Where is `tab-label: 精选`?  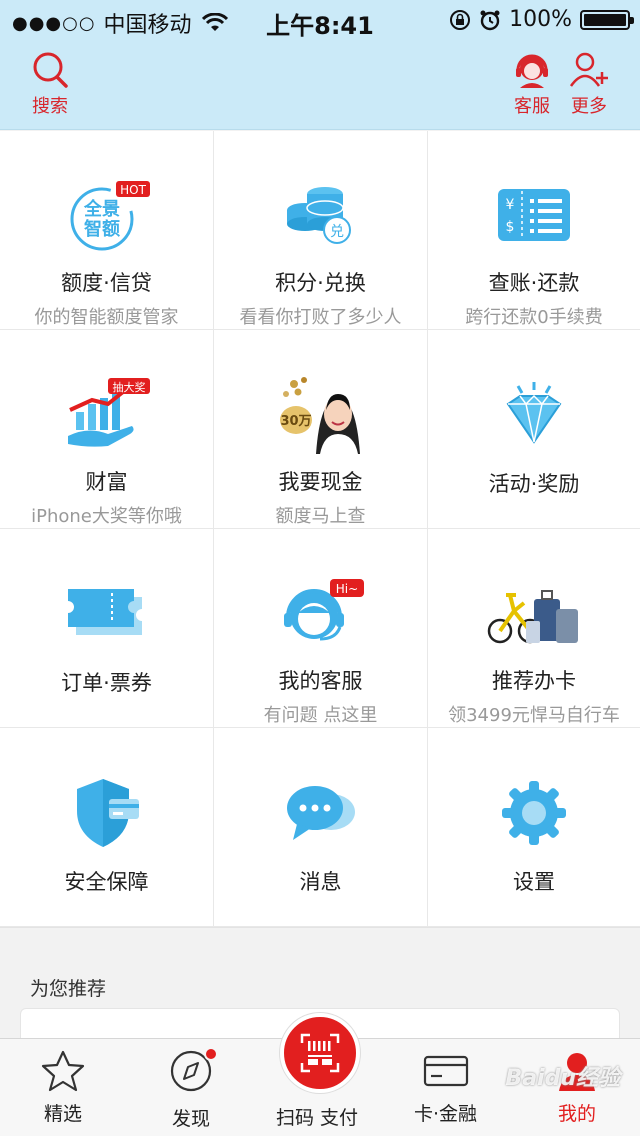
tab-label: 精选 is located at coordinates (62, 1114).